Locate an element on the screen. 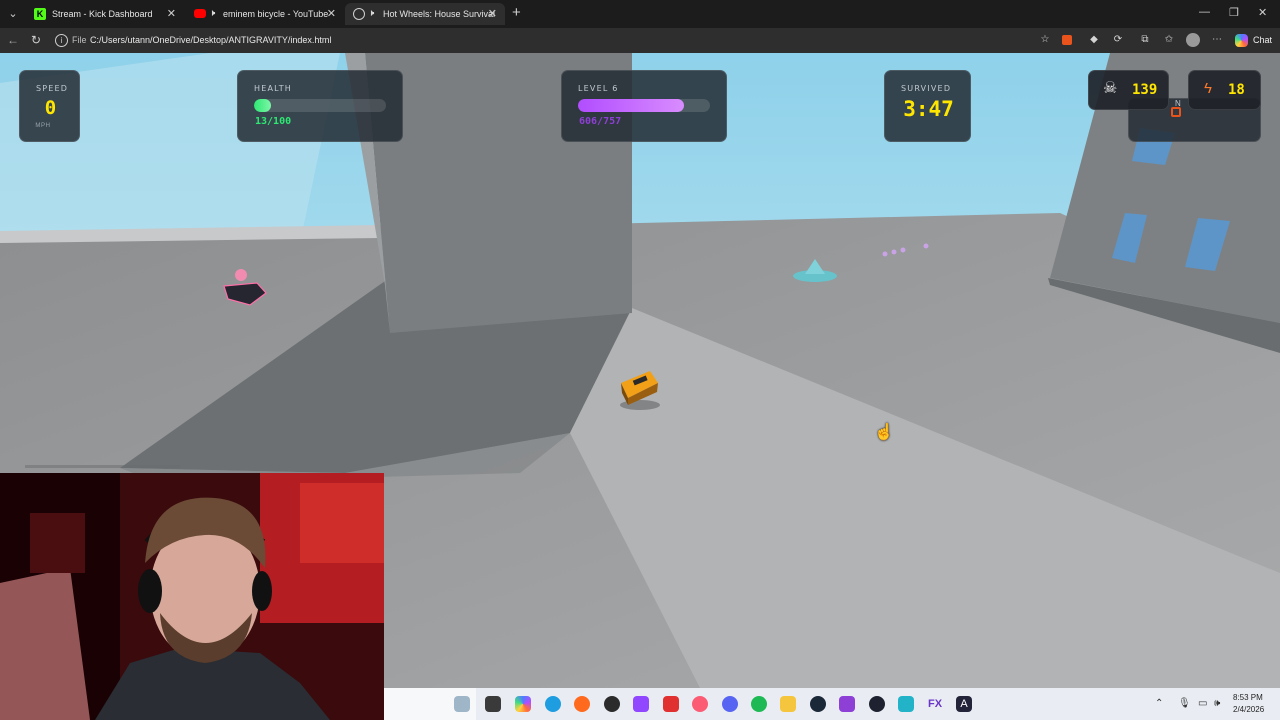 The height and width of the screenshot is (720, 1280). microphone-icon: 🎙 is located at coordinates (1184, 704).